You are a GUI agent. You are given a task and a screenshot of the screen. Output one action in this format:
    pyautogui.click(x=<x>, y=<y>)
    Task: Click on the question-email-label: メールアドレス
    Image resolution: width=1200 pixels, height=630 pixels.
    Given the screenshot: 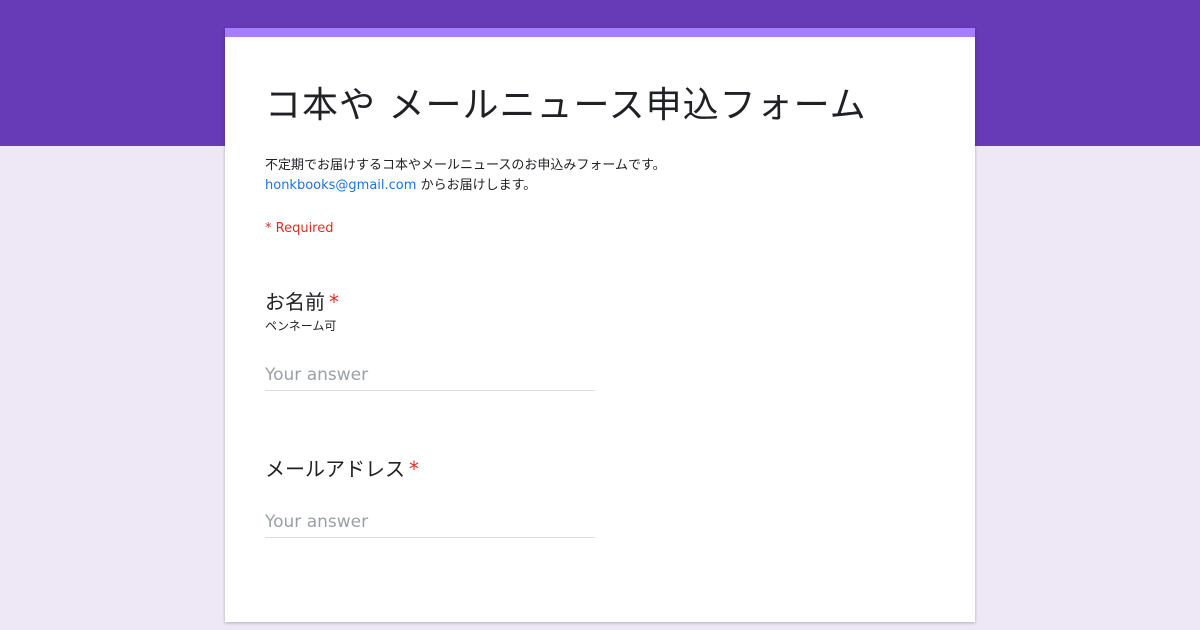 What is the action you would take?
    pyautogui.click(x=335, y=469)
    